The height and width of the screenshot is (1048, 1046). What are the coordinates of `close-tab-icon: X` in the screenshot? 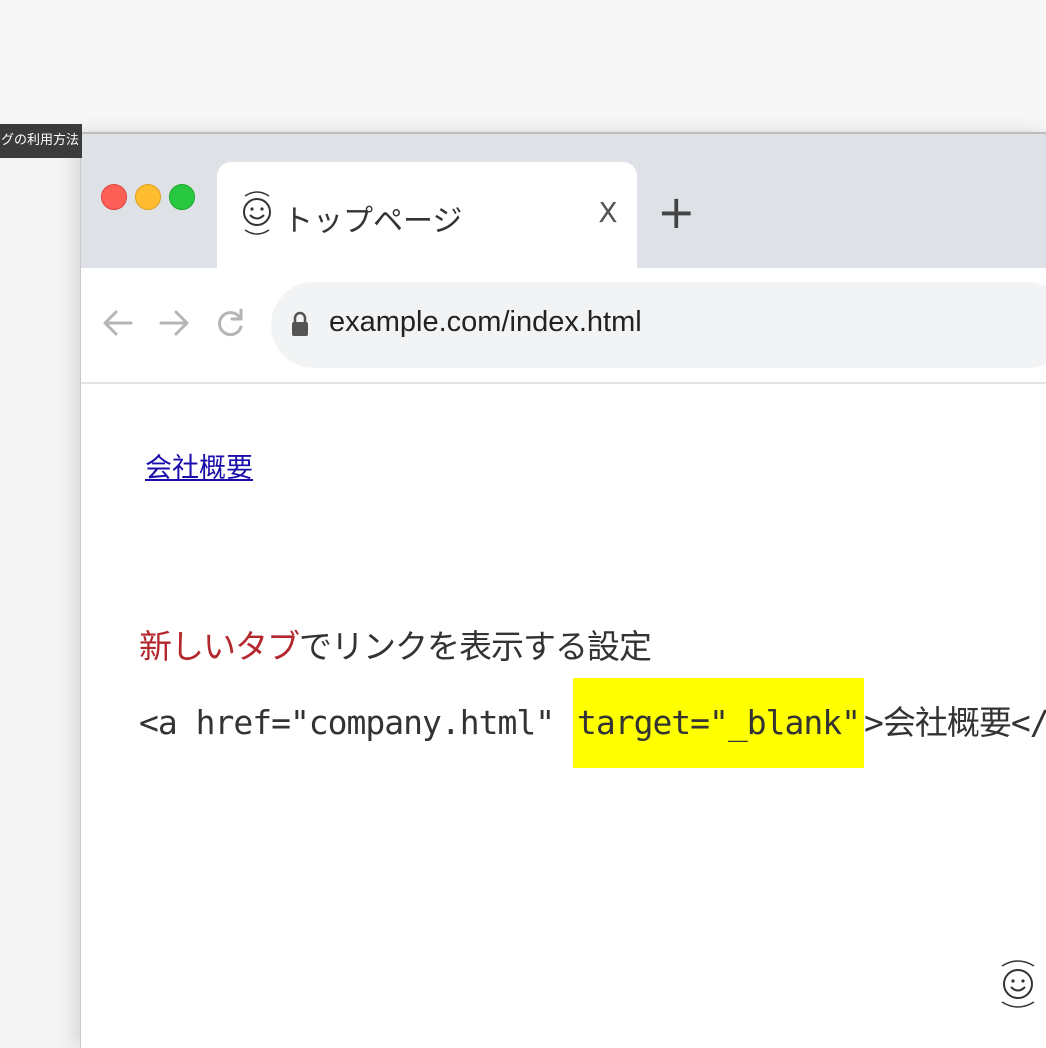 It's located at (608, 213).